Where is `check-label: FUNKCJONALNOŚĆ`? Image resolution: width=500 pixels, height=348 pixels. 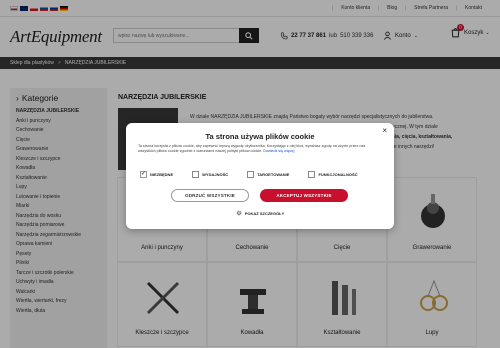
check-label: FUNKCJONALNOŚĆ is located at coordinates (338, 174).